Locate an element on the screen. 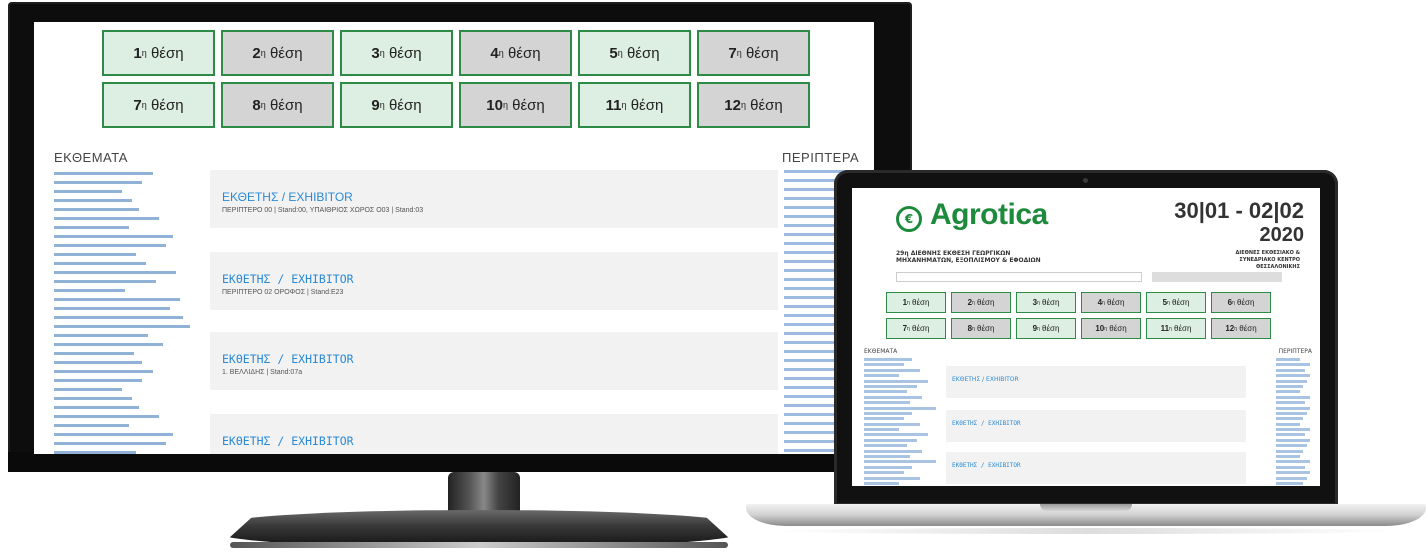 This screenshot has height=560, width=1428. search-input is located at coordinates (1019, 277).